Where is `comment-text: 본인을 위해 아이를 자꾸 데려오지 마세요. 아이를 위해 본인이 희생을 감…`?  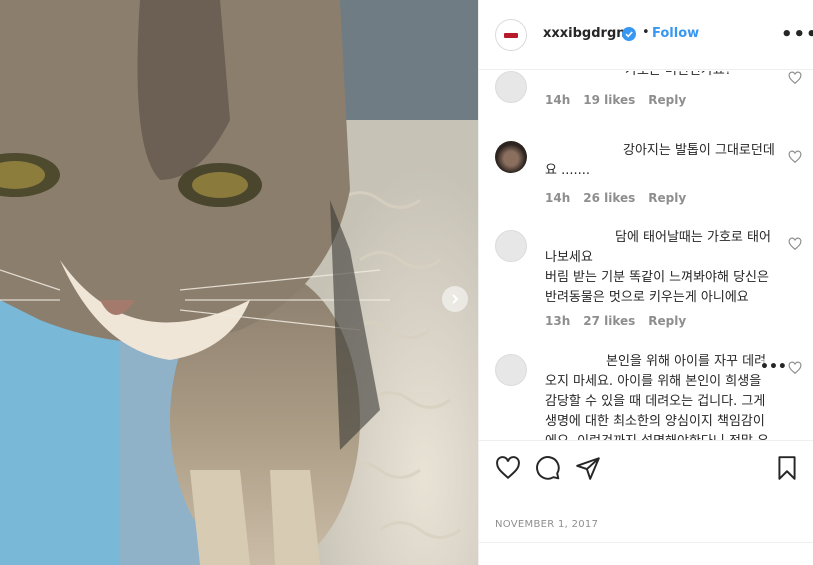
comment-text: 본인을 위해 아이를 자꾸 데려오지 마세요. 아이를 위해 본인이 희생을 감… is located at coordinates (657, 397).